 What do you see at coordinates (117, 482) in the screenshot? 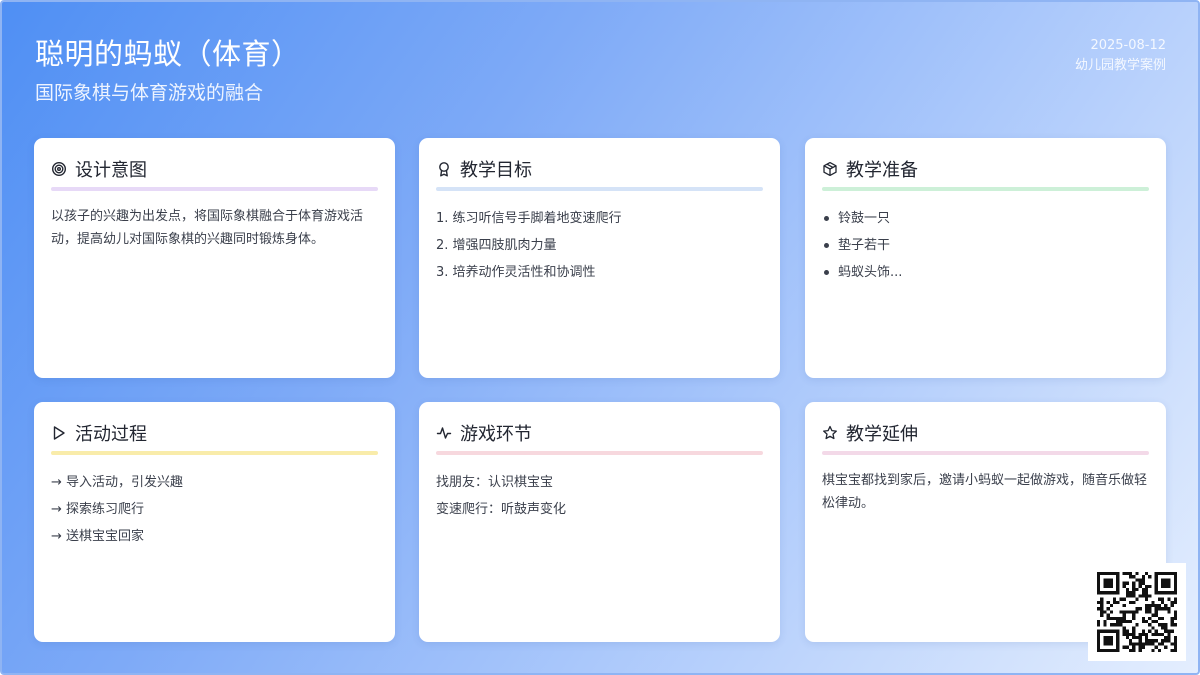
I see `list-item: → 导入活动，引发兴趣` at bounding box center [117, 482].